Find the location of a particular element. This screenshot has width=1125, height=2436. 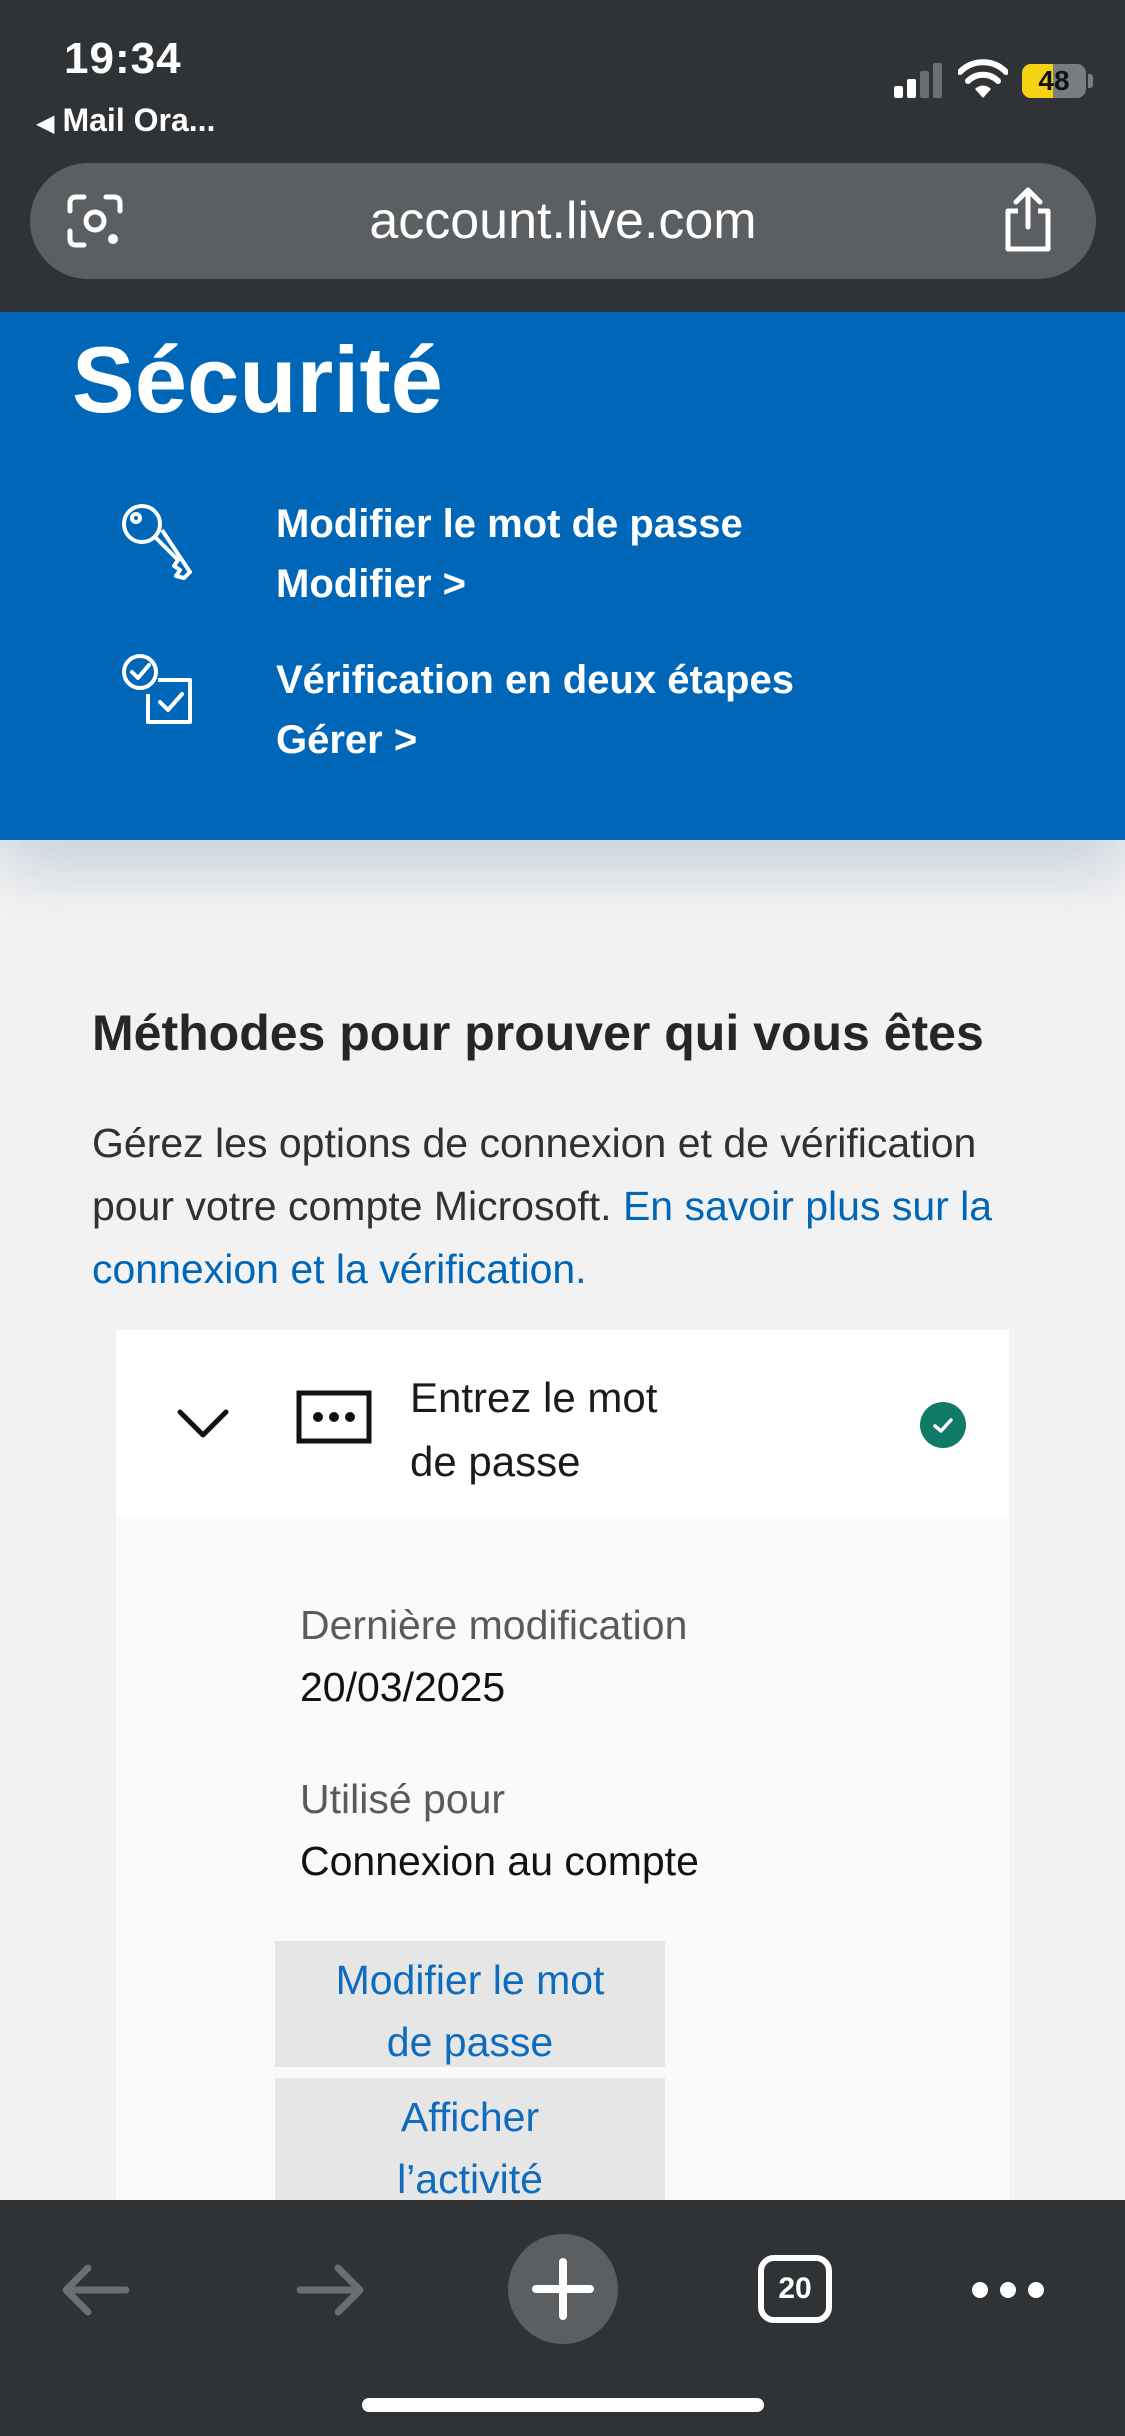

password-dots-icon is located at coordinates (334, 1417).